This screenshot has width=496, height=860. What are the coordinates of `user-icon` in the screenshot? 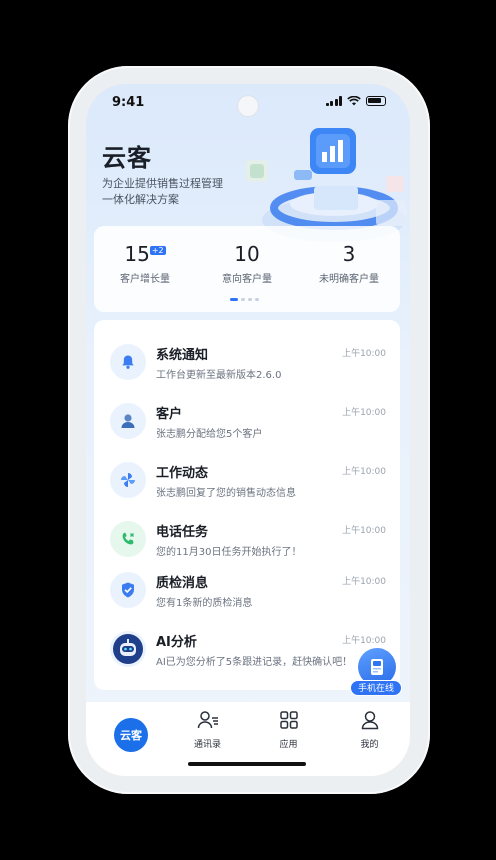 It's located at (128, 421).